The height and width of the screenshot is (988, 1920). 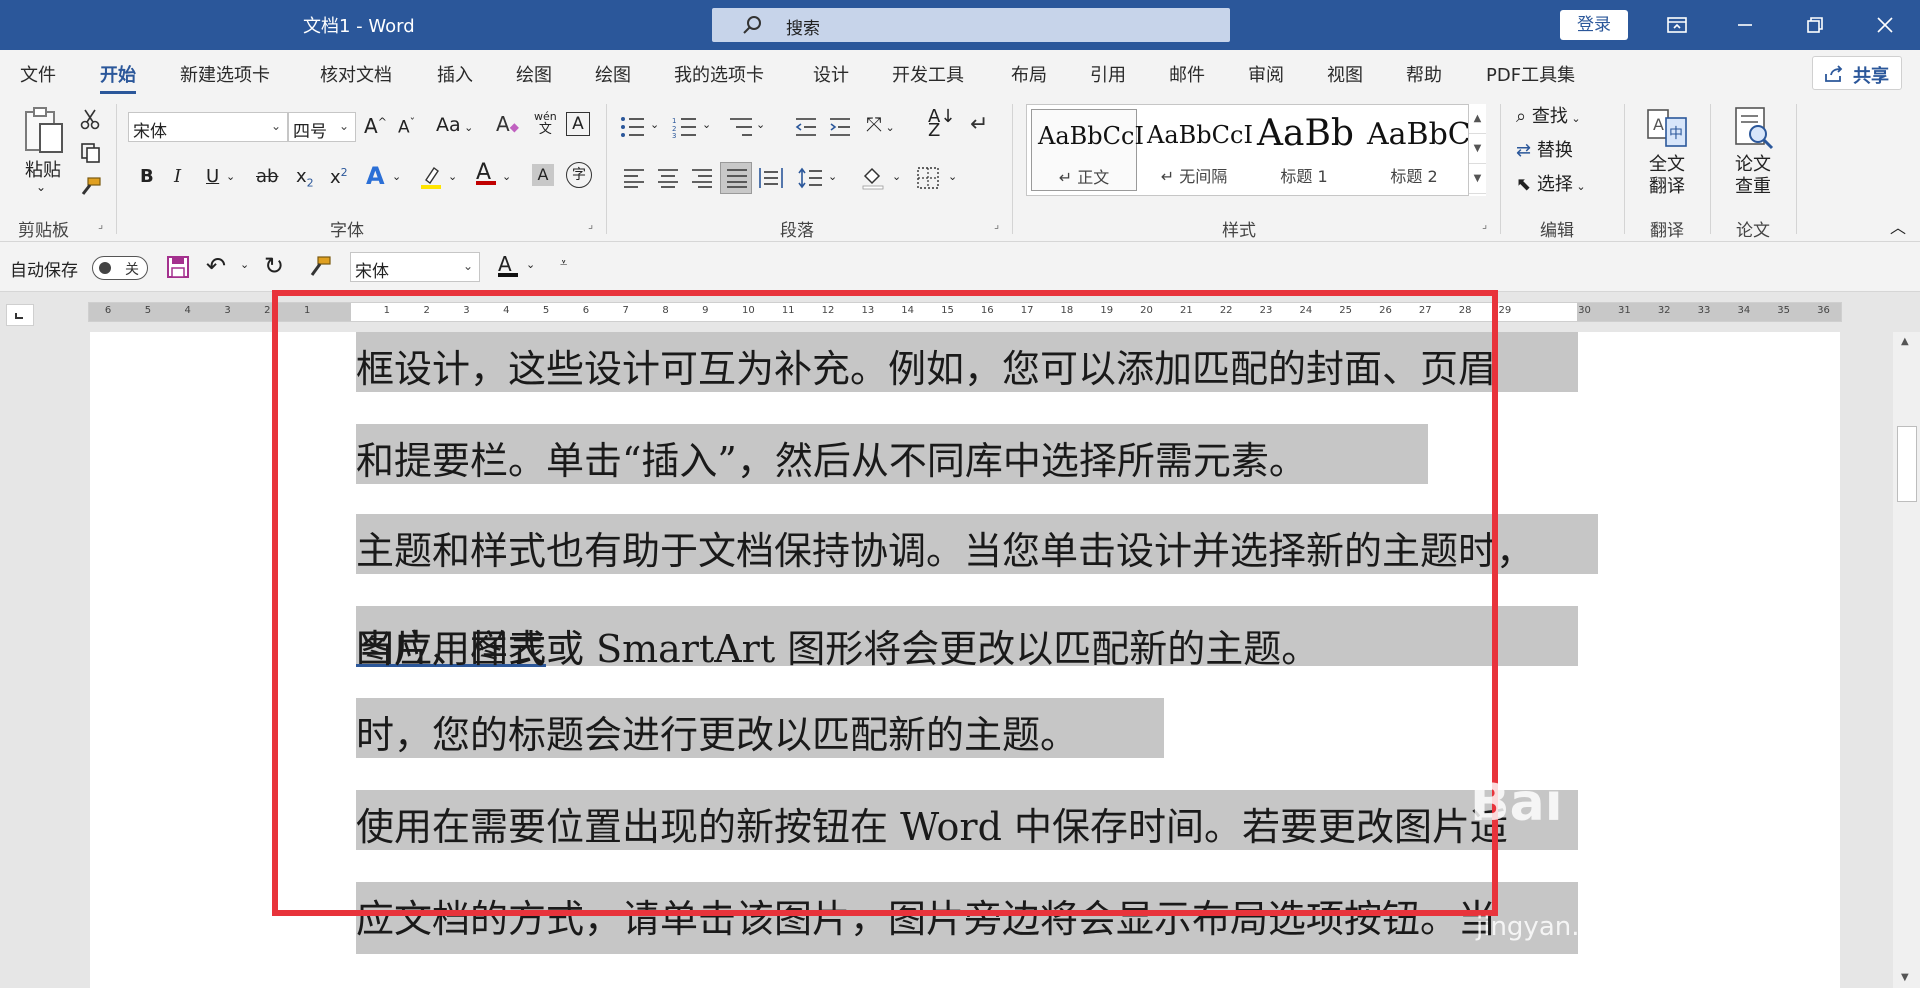 I want to click on undo-icon: ↶, so click(x=216, y=266).